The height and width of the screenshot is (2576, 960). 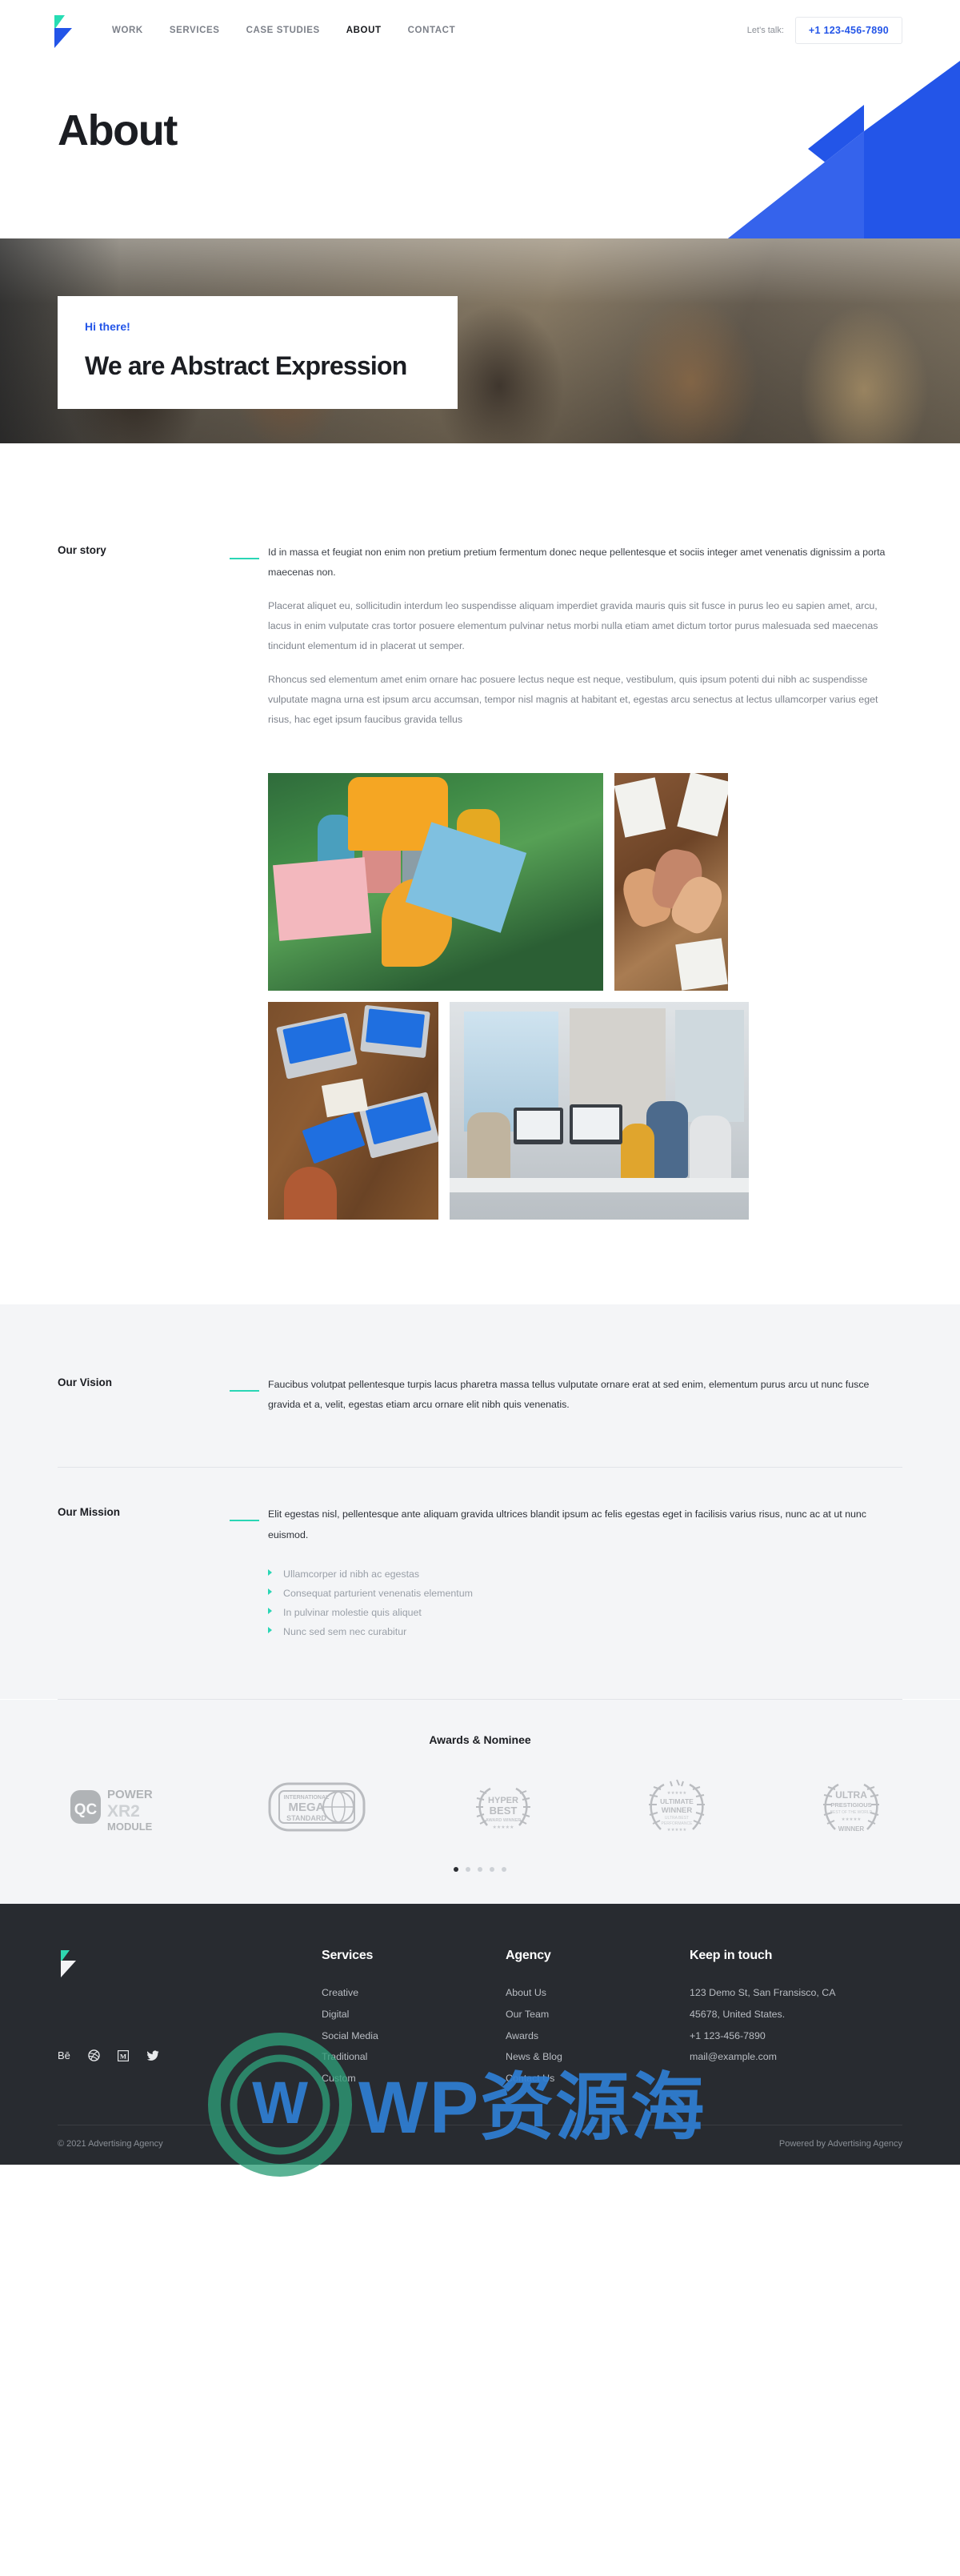 What do you see at coordinates (798, 2057) in the screenshot?
I see `footer-email-link: mail@example.com` at bounding box center [798, 2057].